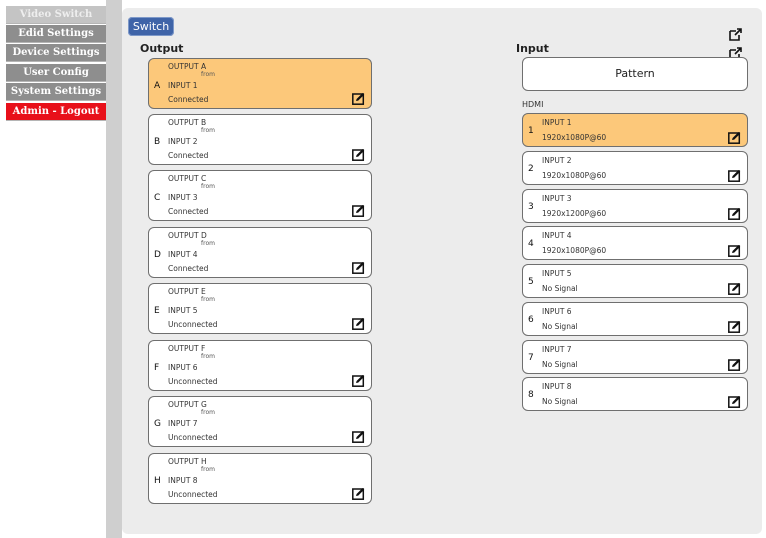 The height and width of the screenshot is (538, 766). I want to click on output-name: OUTPUT B, so click(187, 122).